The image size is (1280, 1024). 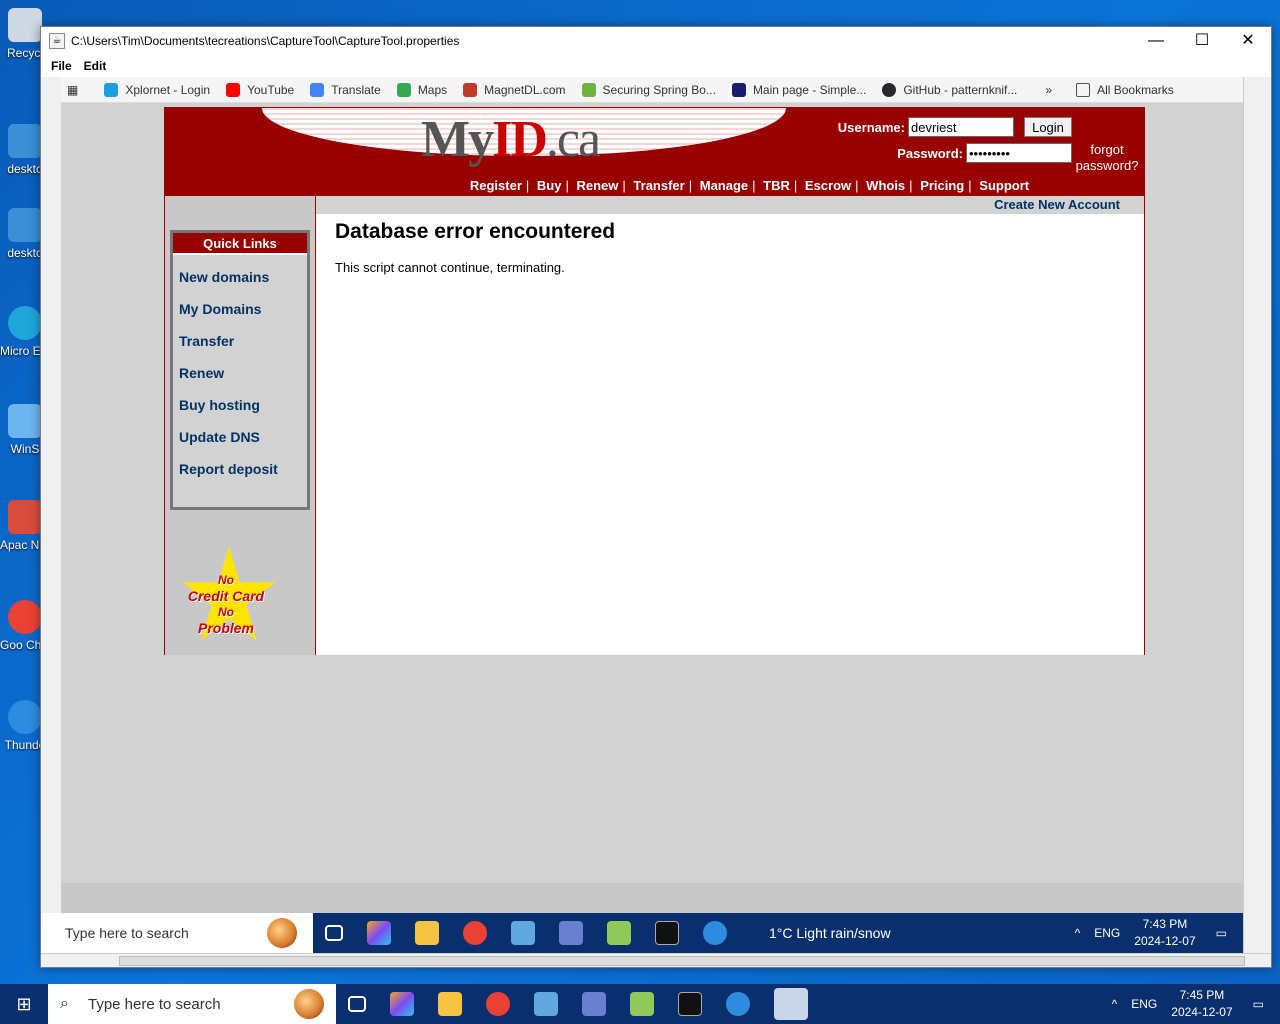 What do you see at coordinates (72, 90) in the screenshot?
I see `apps-grid-icon: ▦` at bounding box center [72, 90].